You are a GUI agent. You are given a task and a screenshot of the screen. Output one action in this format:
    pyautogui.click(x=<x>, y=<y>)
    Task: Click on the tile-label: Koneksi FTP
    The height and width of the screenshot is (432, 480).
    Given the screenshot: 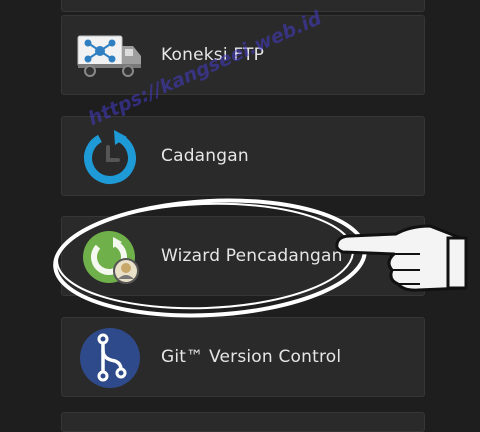 What is the action you would take?
    pyautogui.click(x=213, y=55)
    